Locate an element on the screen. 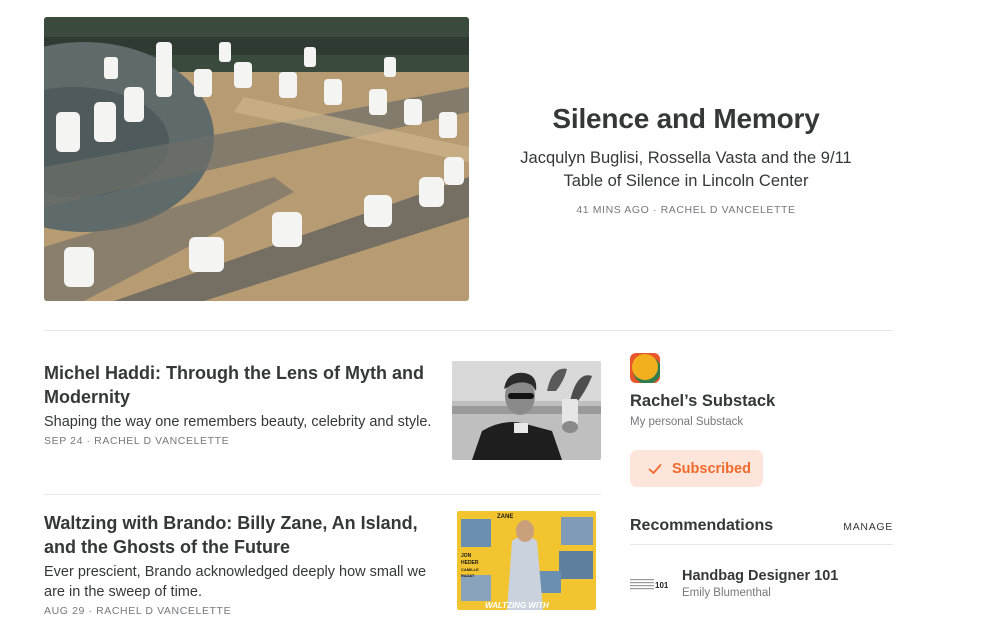 This screenshot has height=639, width=1000. recommendations-title: Recommendations is located at coordinates (702, 525).